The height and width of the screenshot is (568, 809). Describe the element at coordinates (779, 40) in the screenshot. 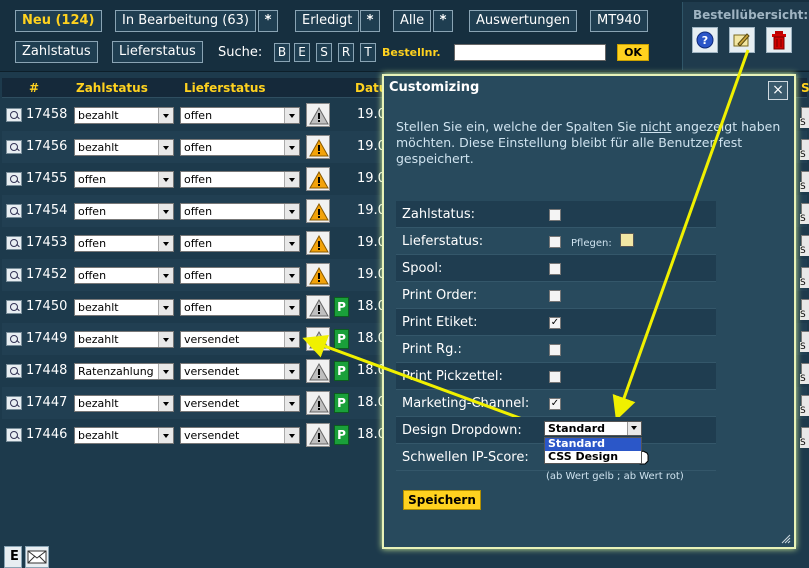

I see `trash-icon` at that location.